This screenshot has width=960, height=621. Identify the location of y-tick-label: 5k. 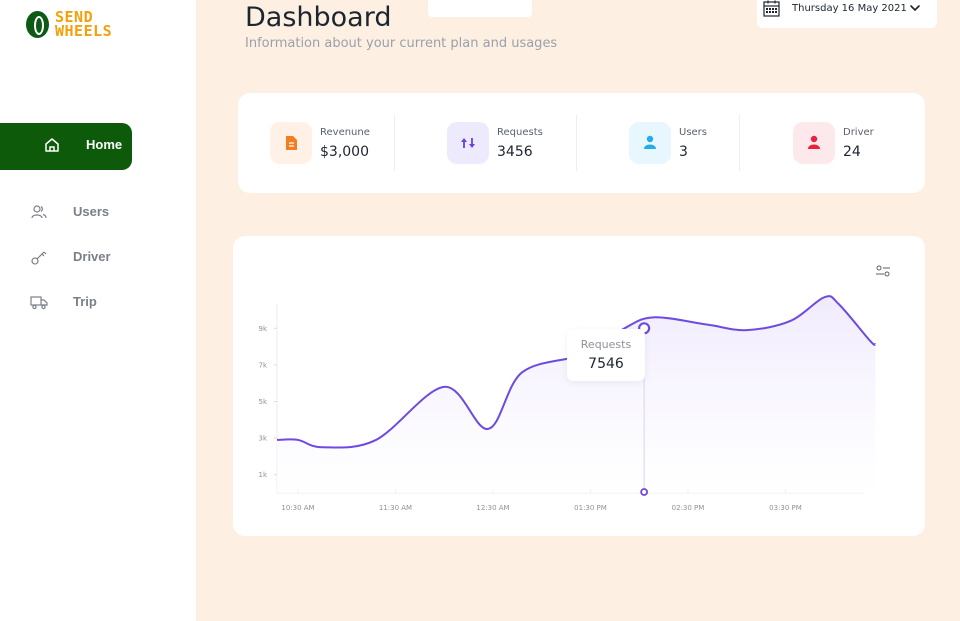
(262, 402).